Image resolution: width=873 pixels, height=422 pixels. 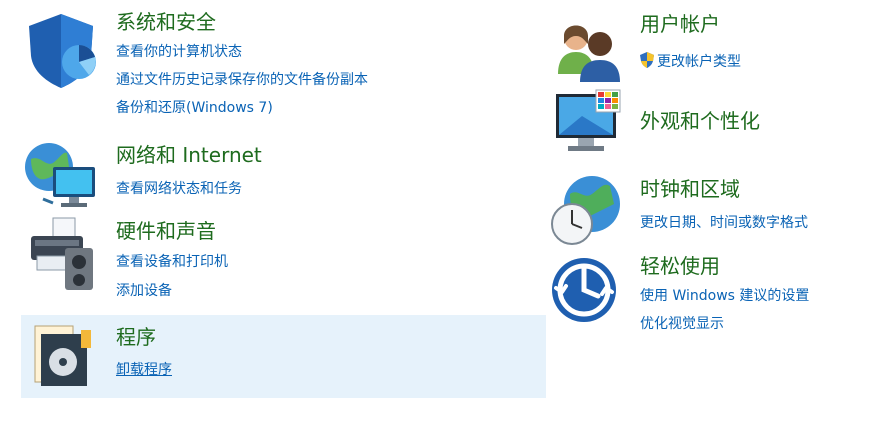 What do you see at coordinates (690, 189) in the screenshot?
I see `clock-region-title: 时钟和区域` at bounding box center [690, 189].